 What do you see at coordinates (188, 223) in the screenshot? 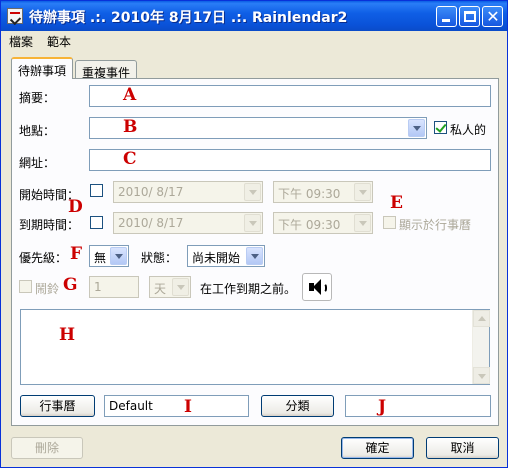
I see `due-date-picker: 2010/ 8/17` at bounding box center [188, 223].